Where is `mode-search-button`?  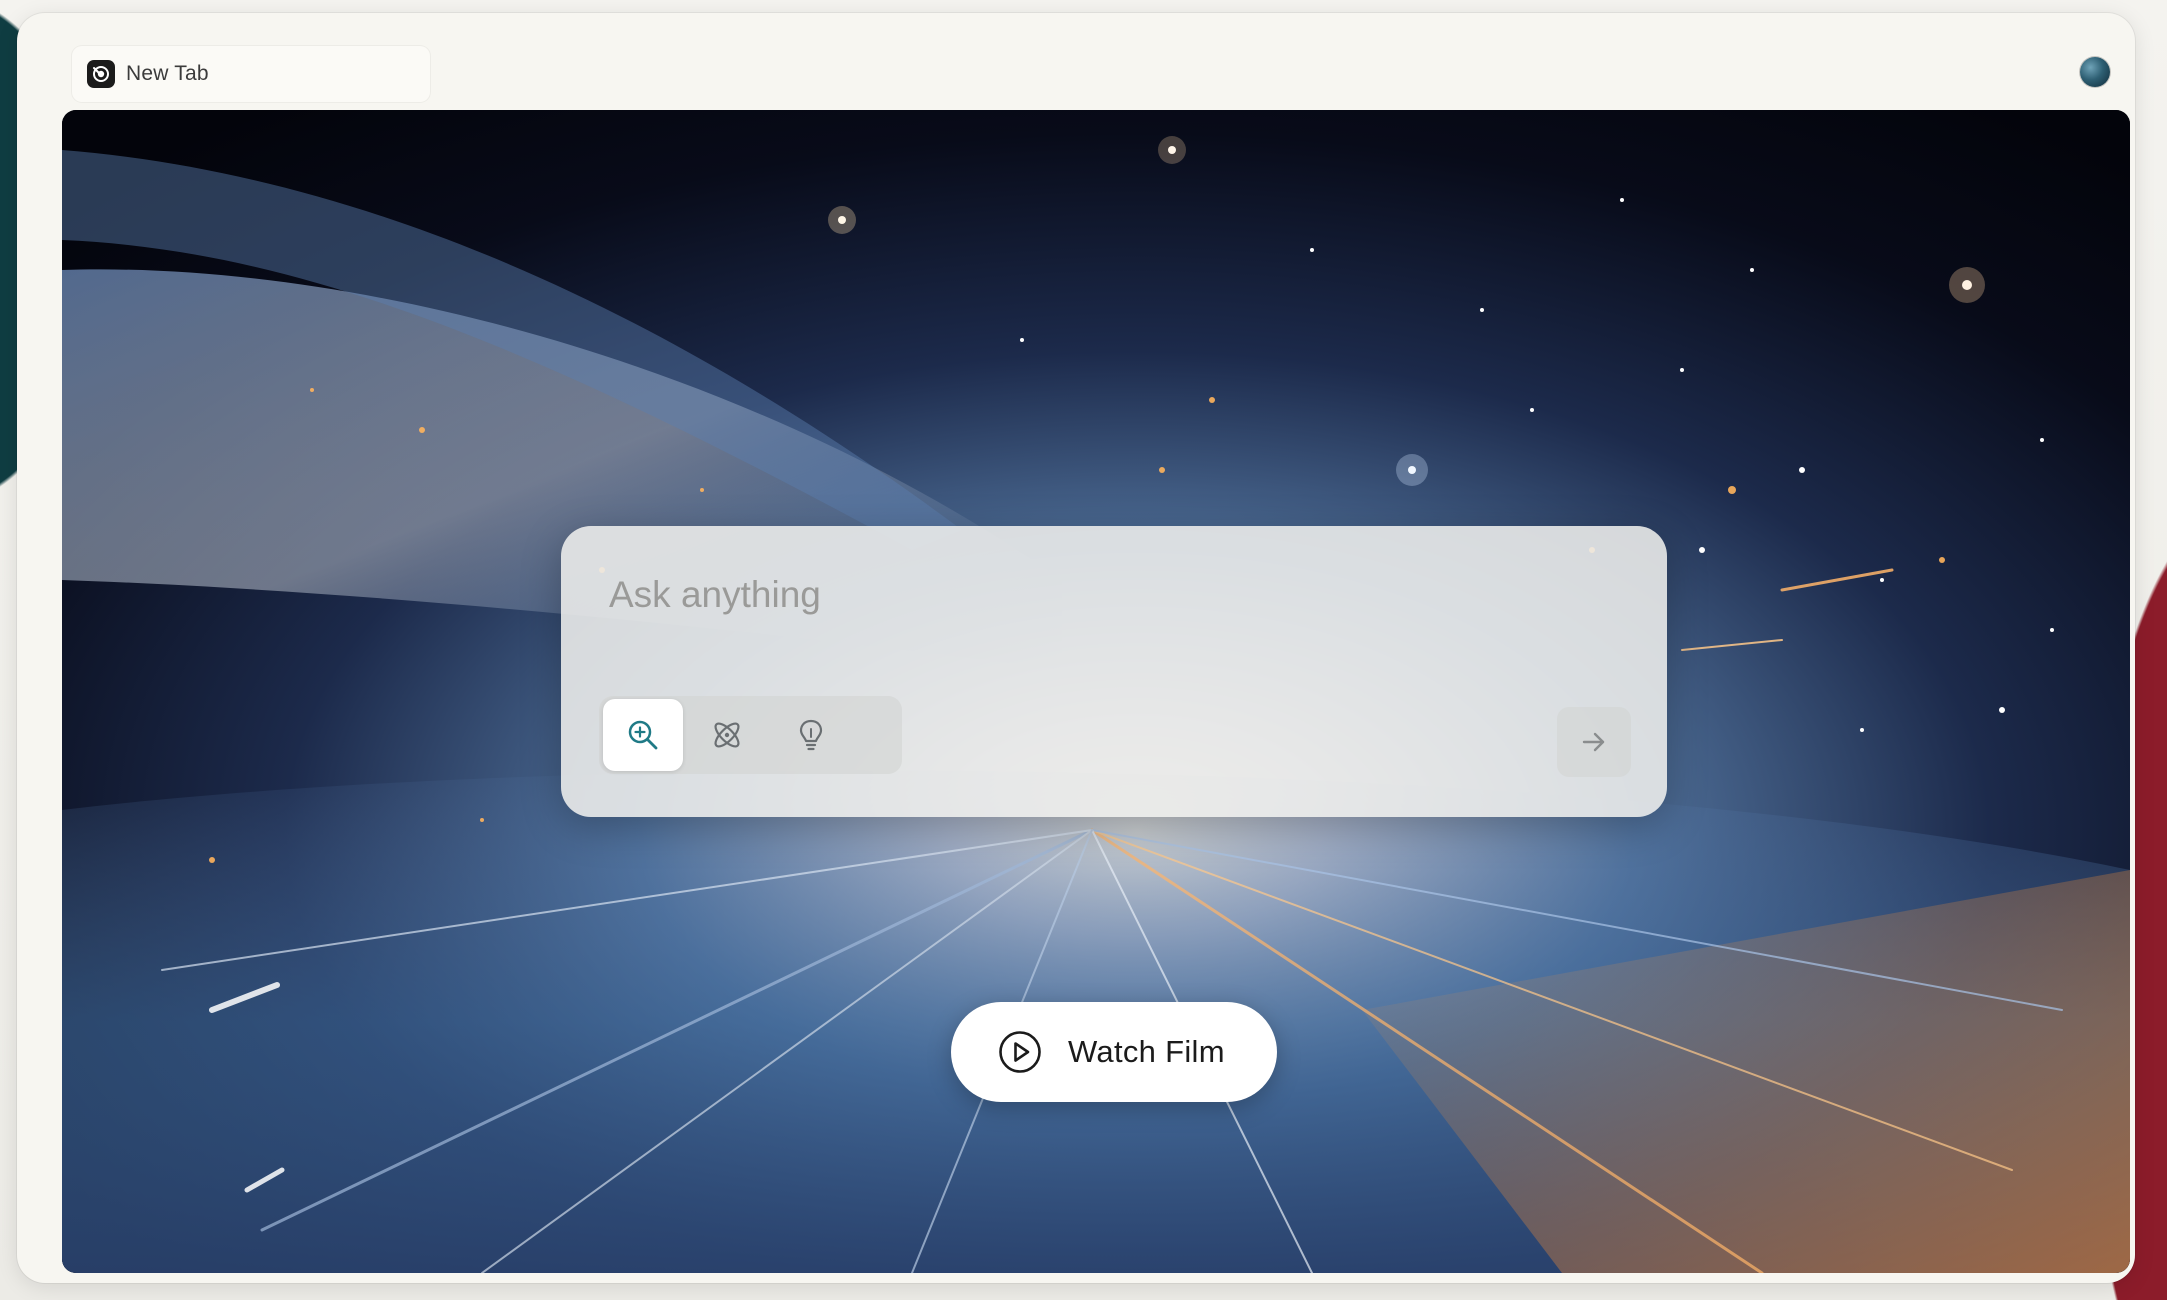
mode-search-button is located at coordinates (643, 735).